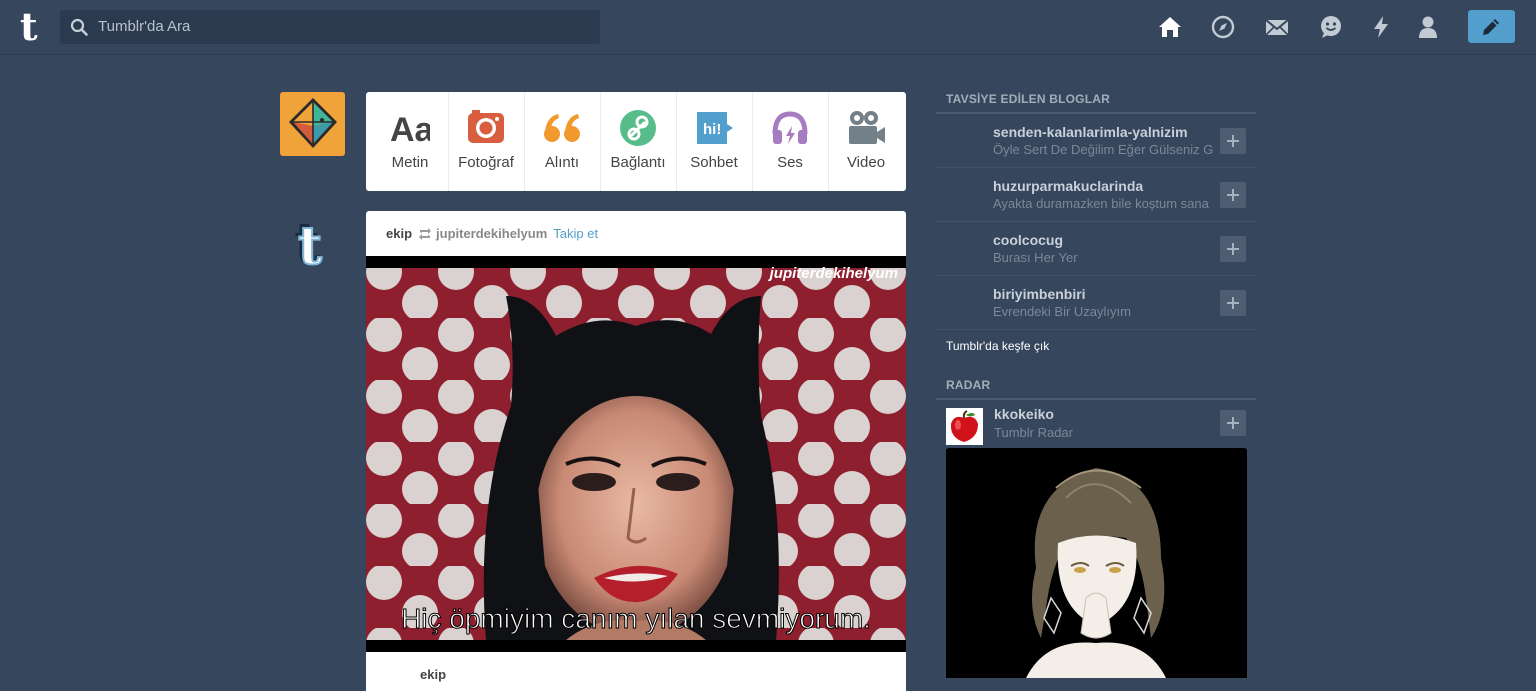 The width and height of the screenshot is (1536, 691). What do you see at coordinates (1223, 27) in the screenshot?
I see `compass-icon` at bounding box center [1223, 27].